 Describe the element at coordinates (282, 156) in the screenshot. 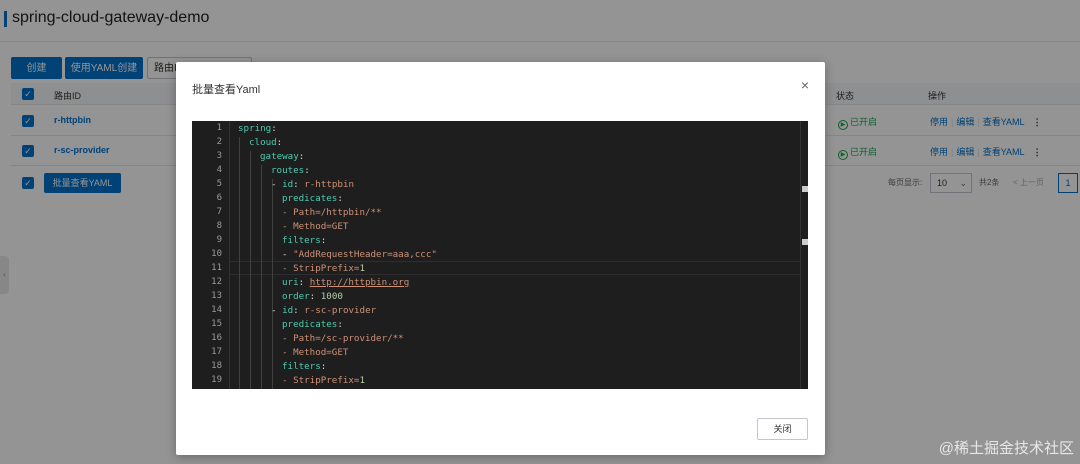

I see `code-line: gateway:` at that location.